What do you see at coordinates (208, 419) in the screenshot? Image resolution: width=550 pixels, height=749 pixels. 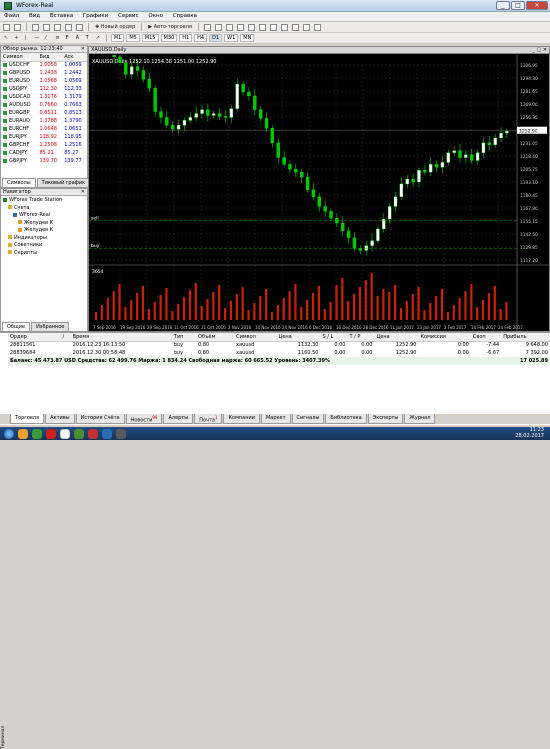 I see `terminal-tab: Почта1` at bounding box center [208, 419].